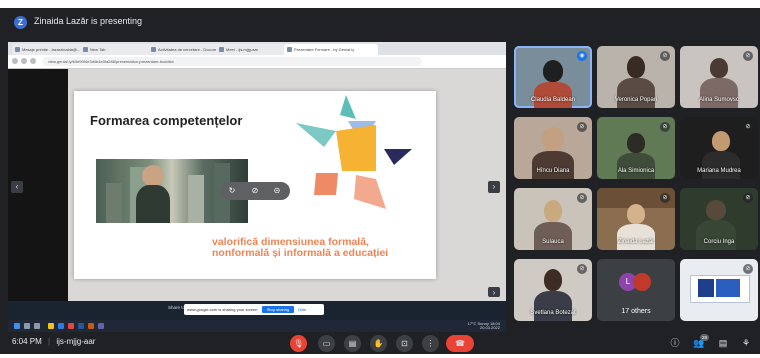 Image resolution: width=760 pixels, height=358 pixels. I want to click on activities-icon: ⚘, so click(746, 343).